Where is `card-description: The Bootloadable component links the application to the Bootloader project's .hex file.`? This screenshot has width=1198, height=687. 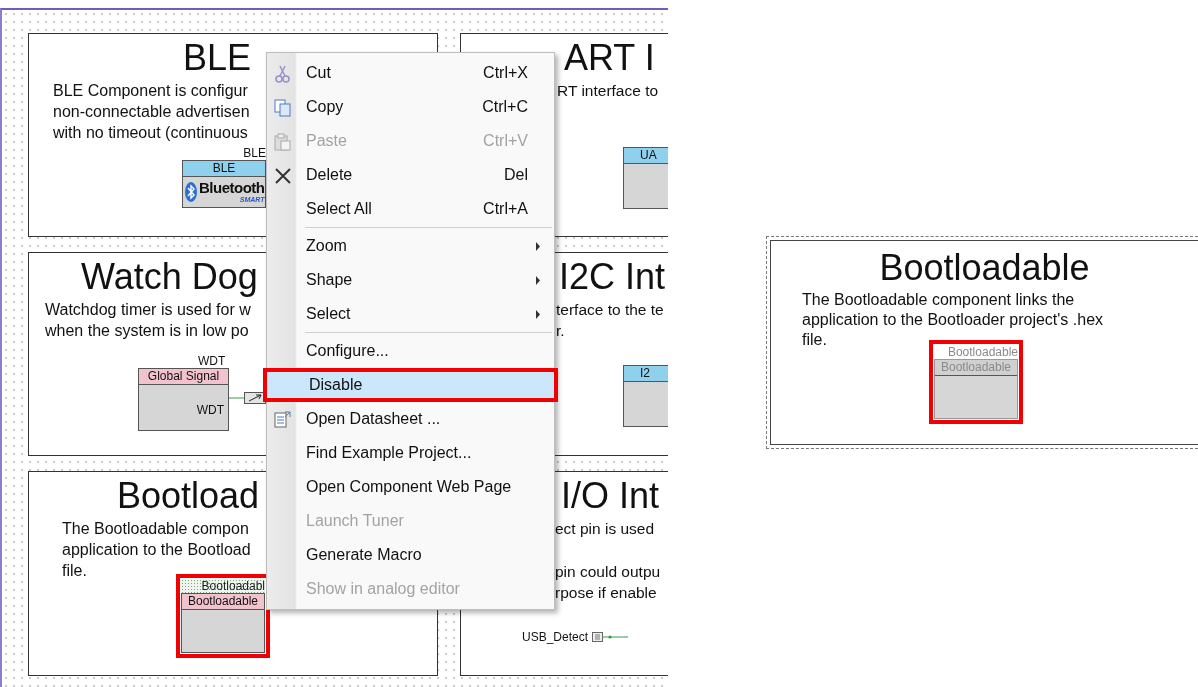
card-description: The Bootloadable component links the application to the Bootloader project's .hex file. is located at coordinates (953, 319).